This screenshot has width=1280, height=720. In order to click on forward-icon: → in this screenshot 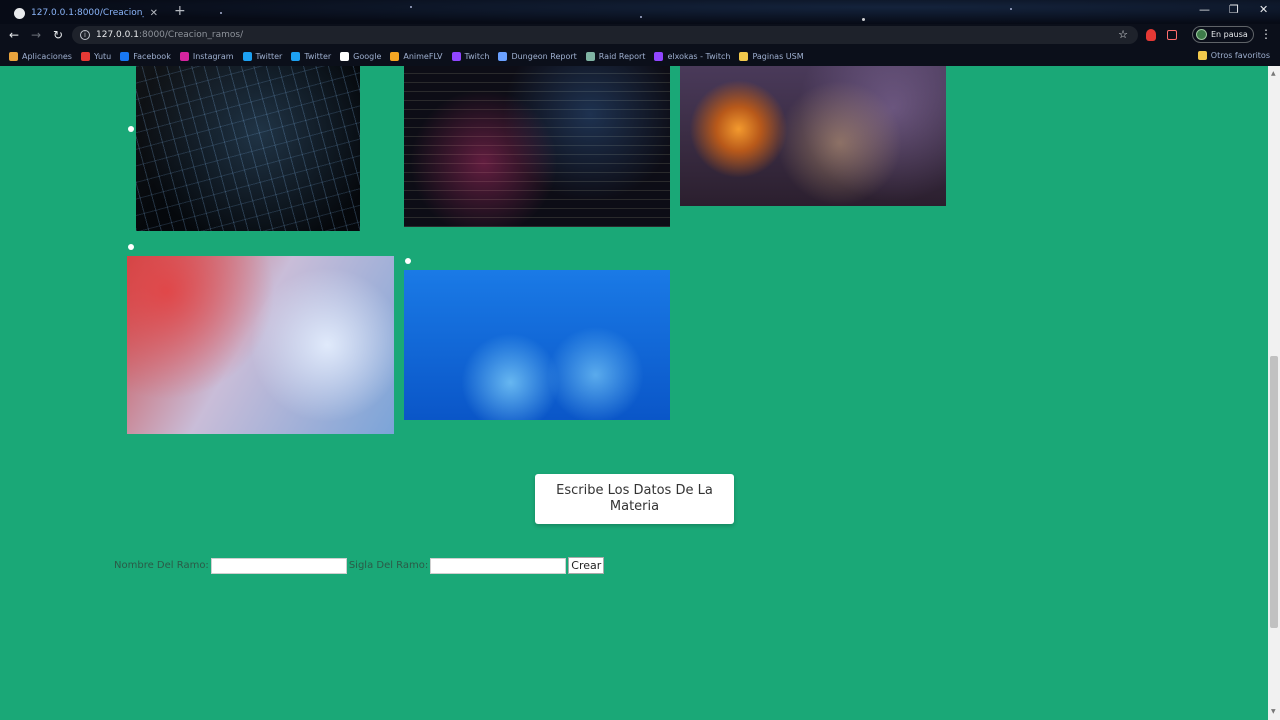, I will do `click(36, 35)`.